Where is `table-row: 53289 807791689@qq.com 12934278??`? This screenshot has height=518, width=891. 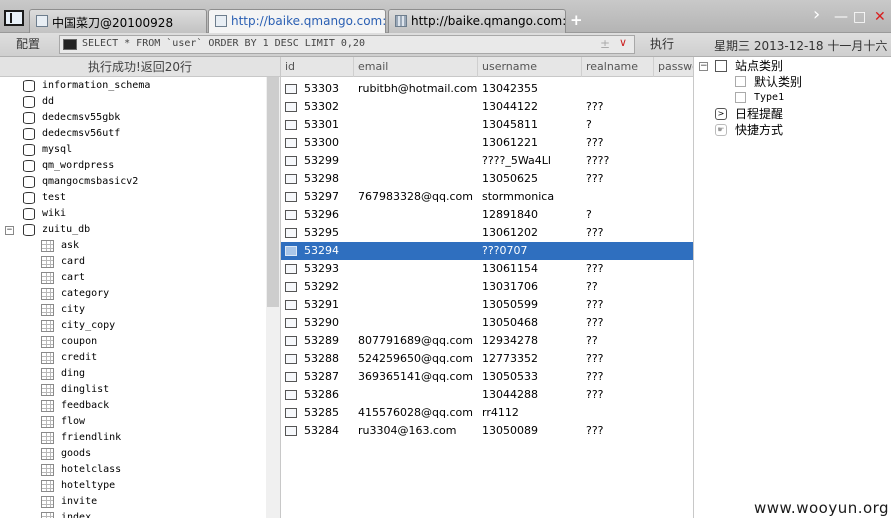 table-row: 53289 807791689@qq.com 12934278?? is located at coordinates (487, 341).